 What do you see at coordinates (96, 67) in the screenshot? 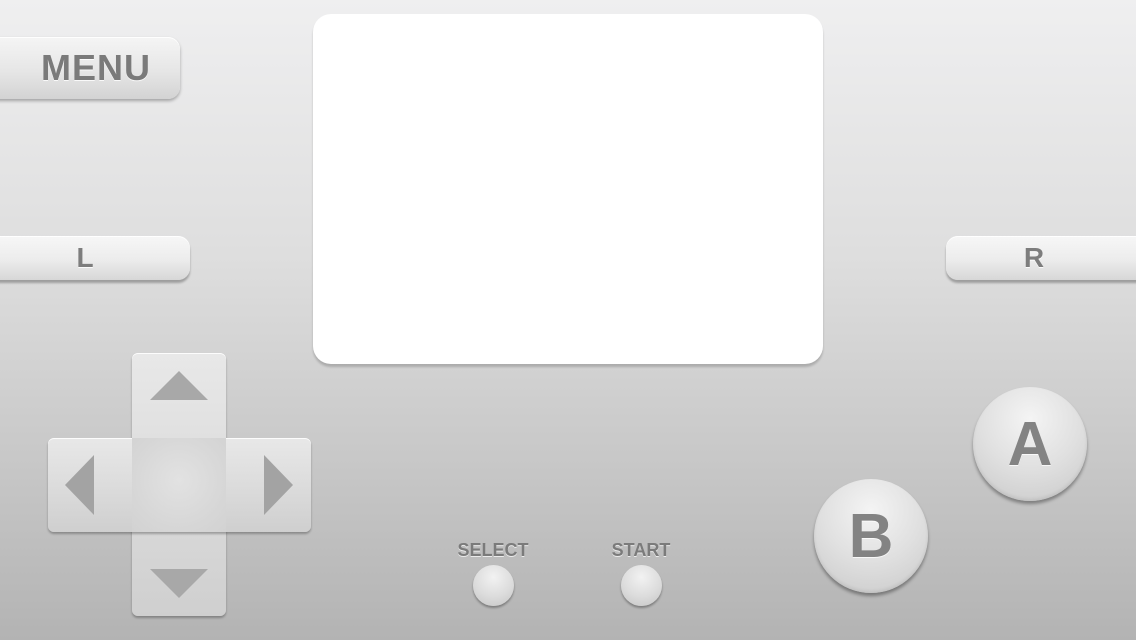
I see `menu-button-label: MENU` at bounding box center [96, 67].